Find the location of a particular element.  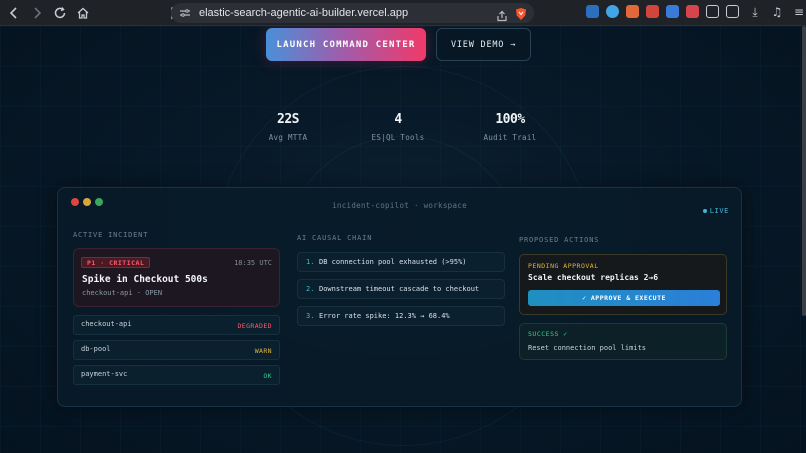

service-status: OK is located at coordinates (267, 376).